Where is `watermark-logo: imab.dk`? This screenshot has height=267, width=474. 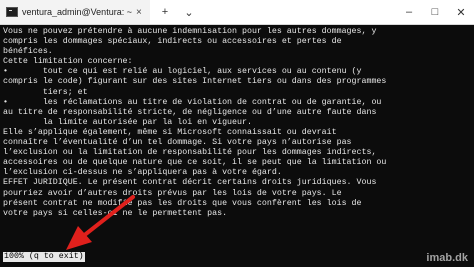 watermark-logo: imab.dk is located at coordinates (447, 258).